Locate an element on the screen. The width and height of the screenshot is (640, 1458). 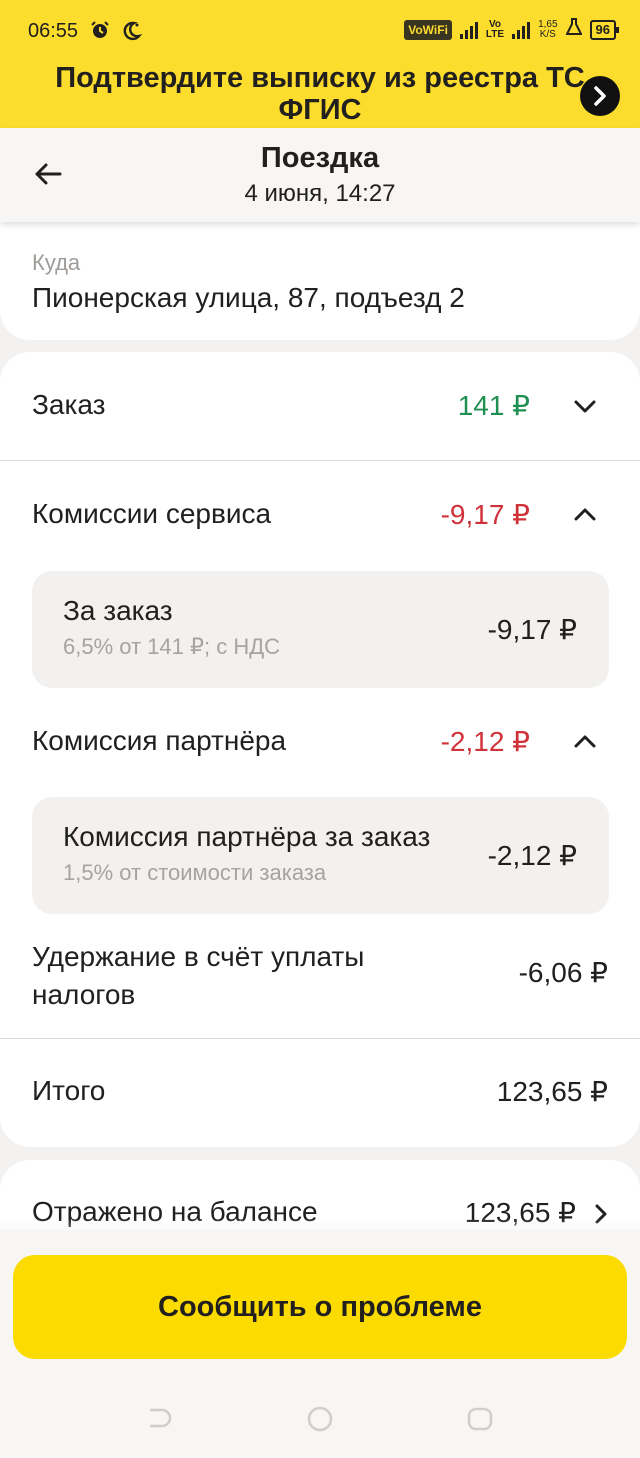
total-label: Итого is located at coordinates (69, 1090).